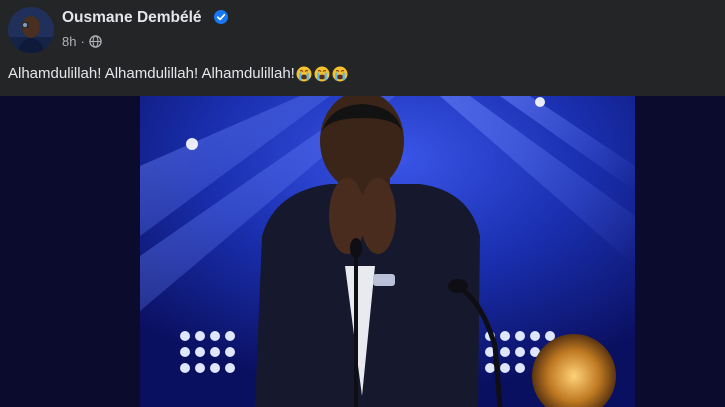 The width and height of the screenshot is (725, 407). I want to click on timestamp: 8h, so click(69, 41).